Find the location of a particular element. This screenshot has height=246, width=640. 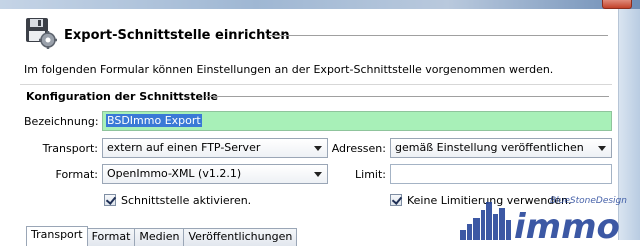

window-titlebar-strip is located at coordinates (320, 4).